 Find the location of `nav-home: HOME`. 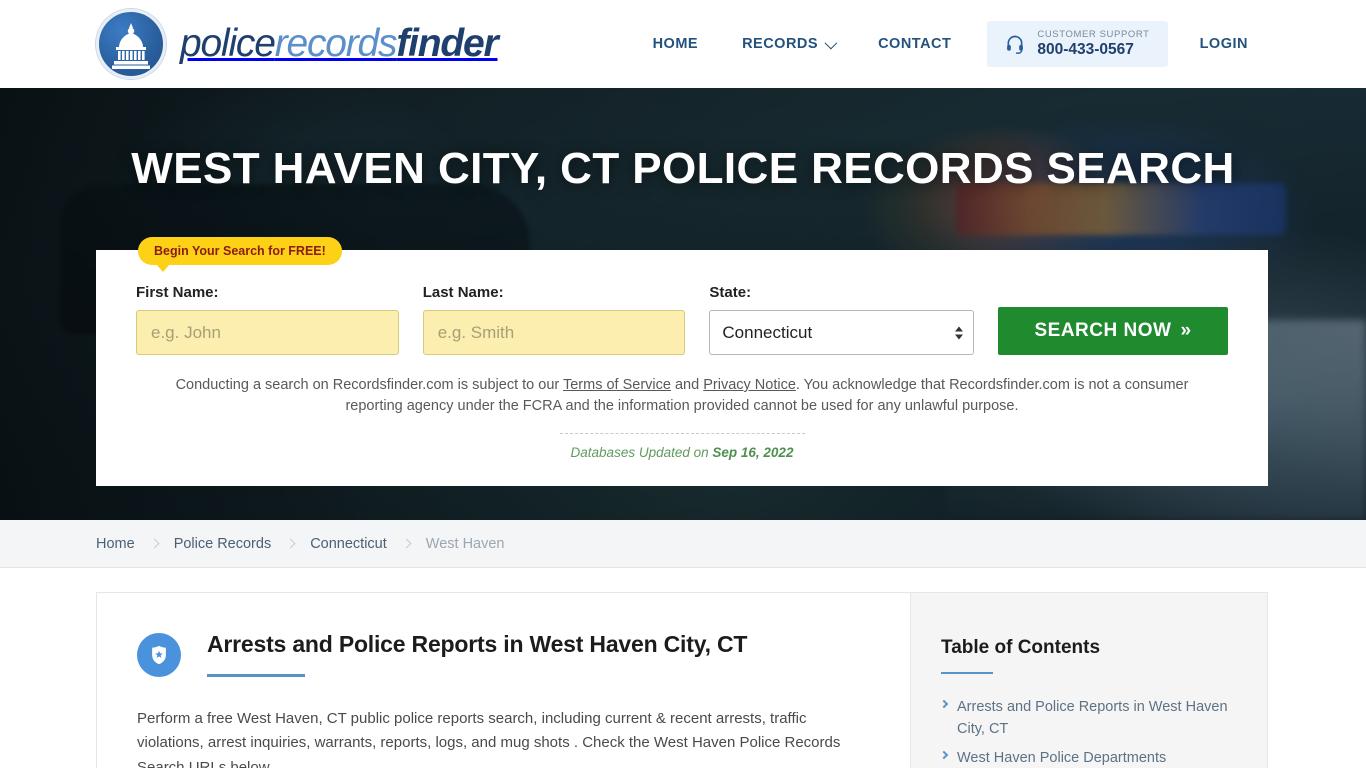

nav-home: HOME is located at coordinates (676, 44).